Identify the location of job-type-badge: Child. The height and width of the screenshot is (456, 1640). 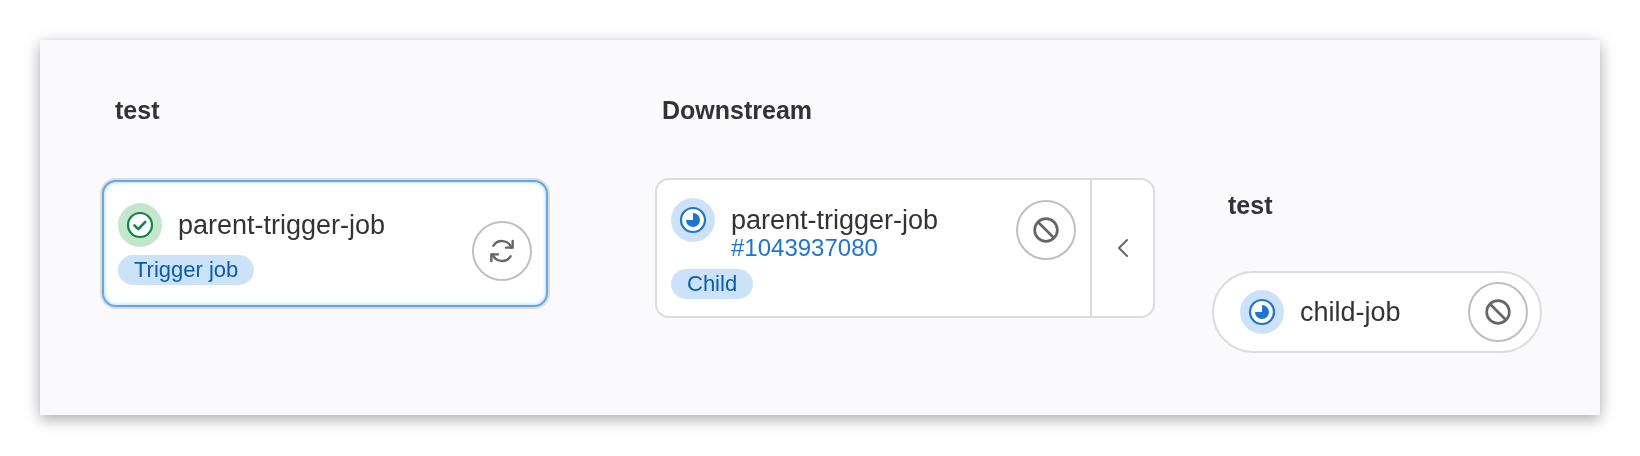
(712, 283).